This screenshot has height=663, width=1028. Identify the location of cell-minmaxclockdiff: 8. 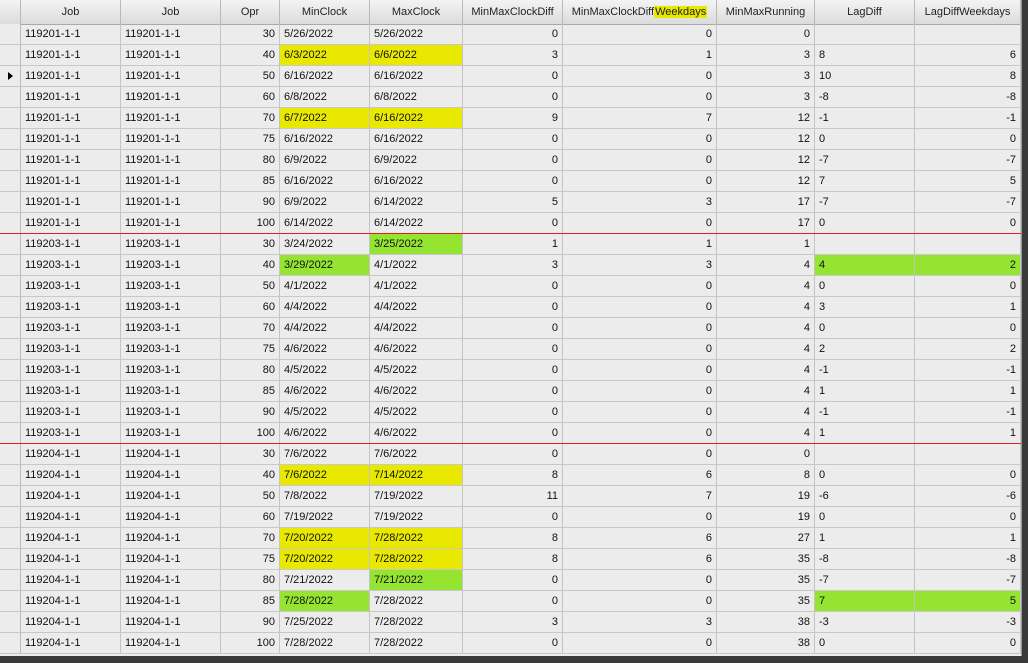
(513, 559).